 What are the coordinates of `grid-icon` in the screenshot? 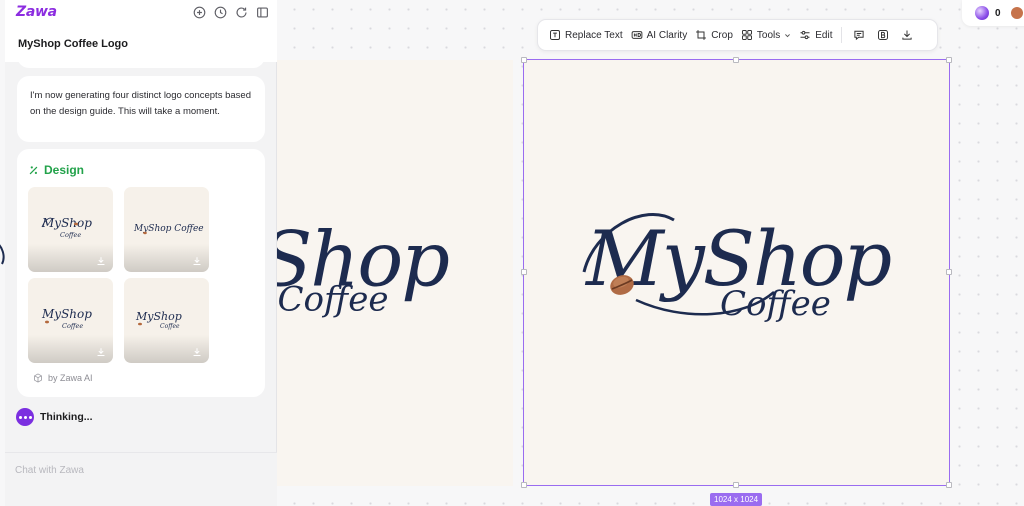 It's located at (746, 35).